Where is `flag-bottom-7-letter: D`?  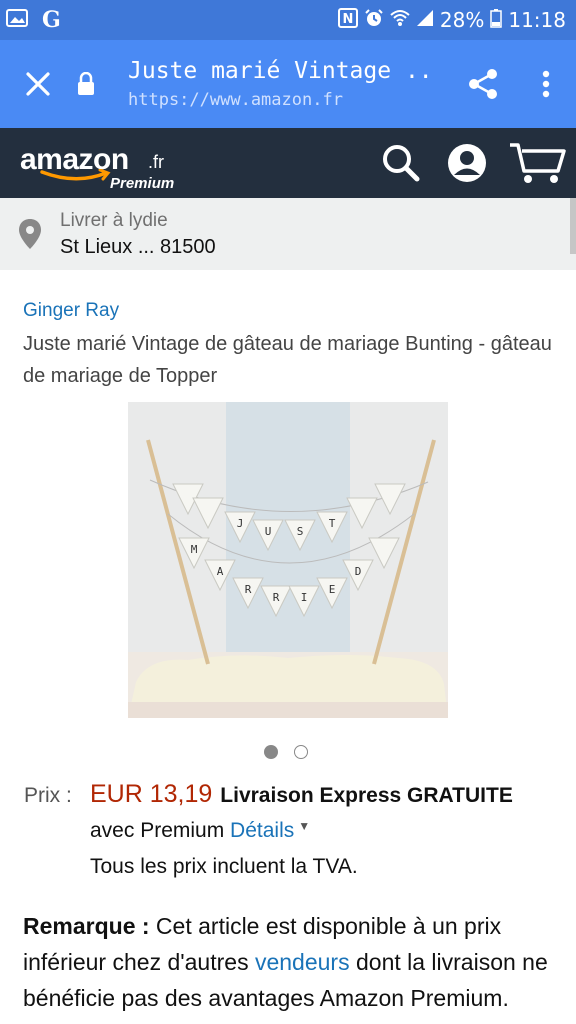 flag-bottom-7-letter: D is located at coordinates (358, 571).